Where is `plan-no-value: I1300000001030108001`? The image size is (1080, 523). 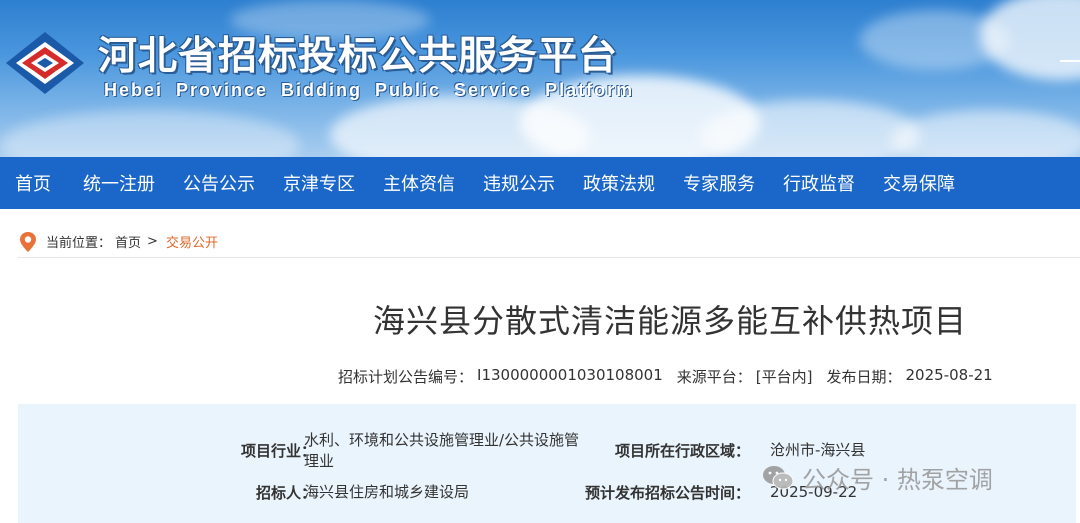
plan-no-value: I1300000001030108001 is located at coordinates (570, 375).